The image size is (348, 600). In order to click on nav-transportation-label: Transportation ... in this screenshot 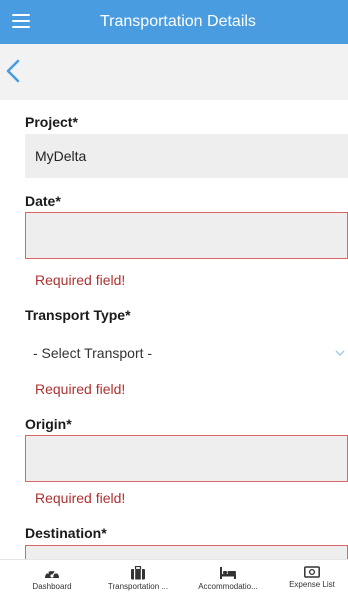, I will do `click(138, 586)`.